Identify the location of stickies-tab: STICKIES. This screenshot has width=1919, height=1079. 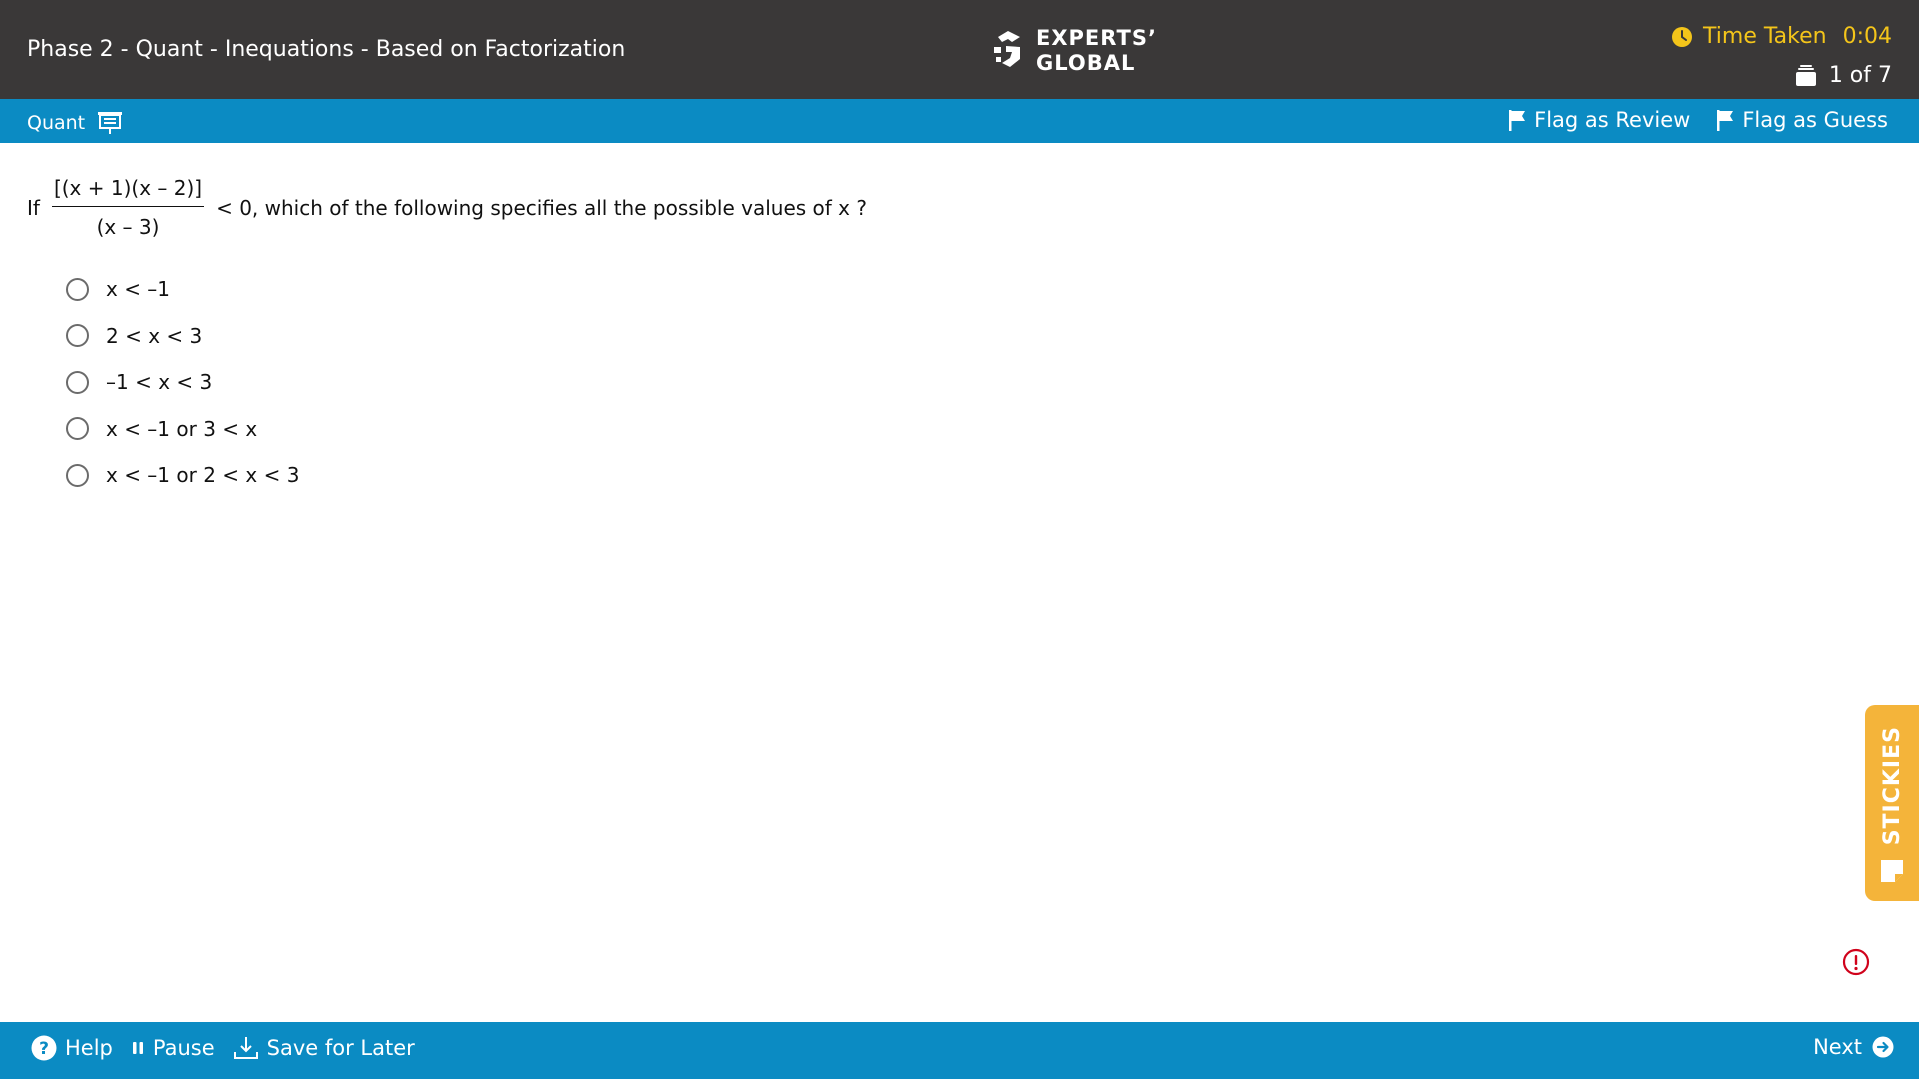
(1892, 803).